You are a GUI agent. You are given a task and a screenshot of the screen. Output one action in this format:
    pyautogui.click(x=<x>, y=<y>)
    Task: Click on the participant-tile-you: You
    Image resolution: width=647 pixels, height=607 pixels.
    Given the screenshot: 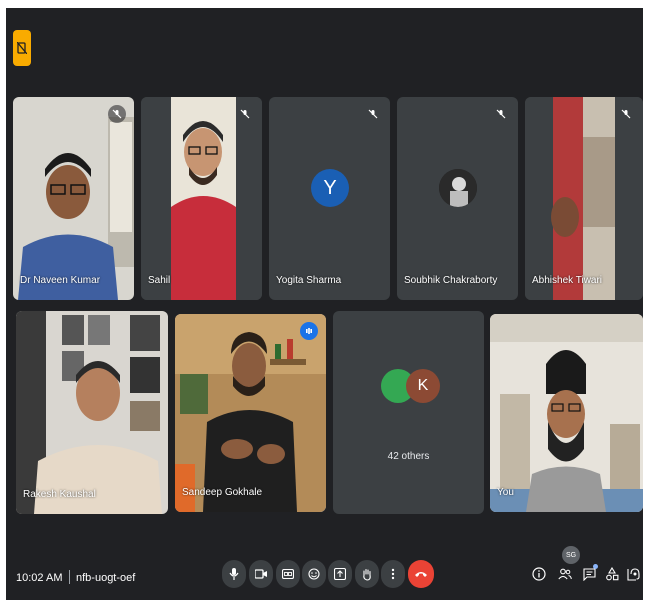 What is the action you would take?
    pyautogui.click(x=566, y=413)
    